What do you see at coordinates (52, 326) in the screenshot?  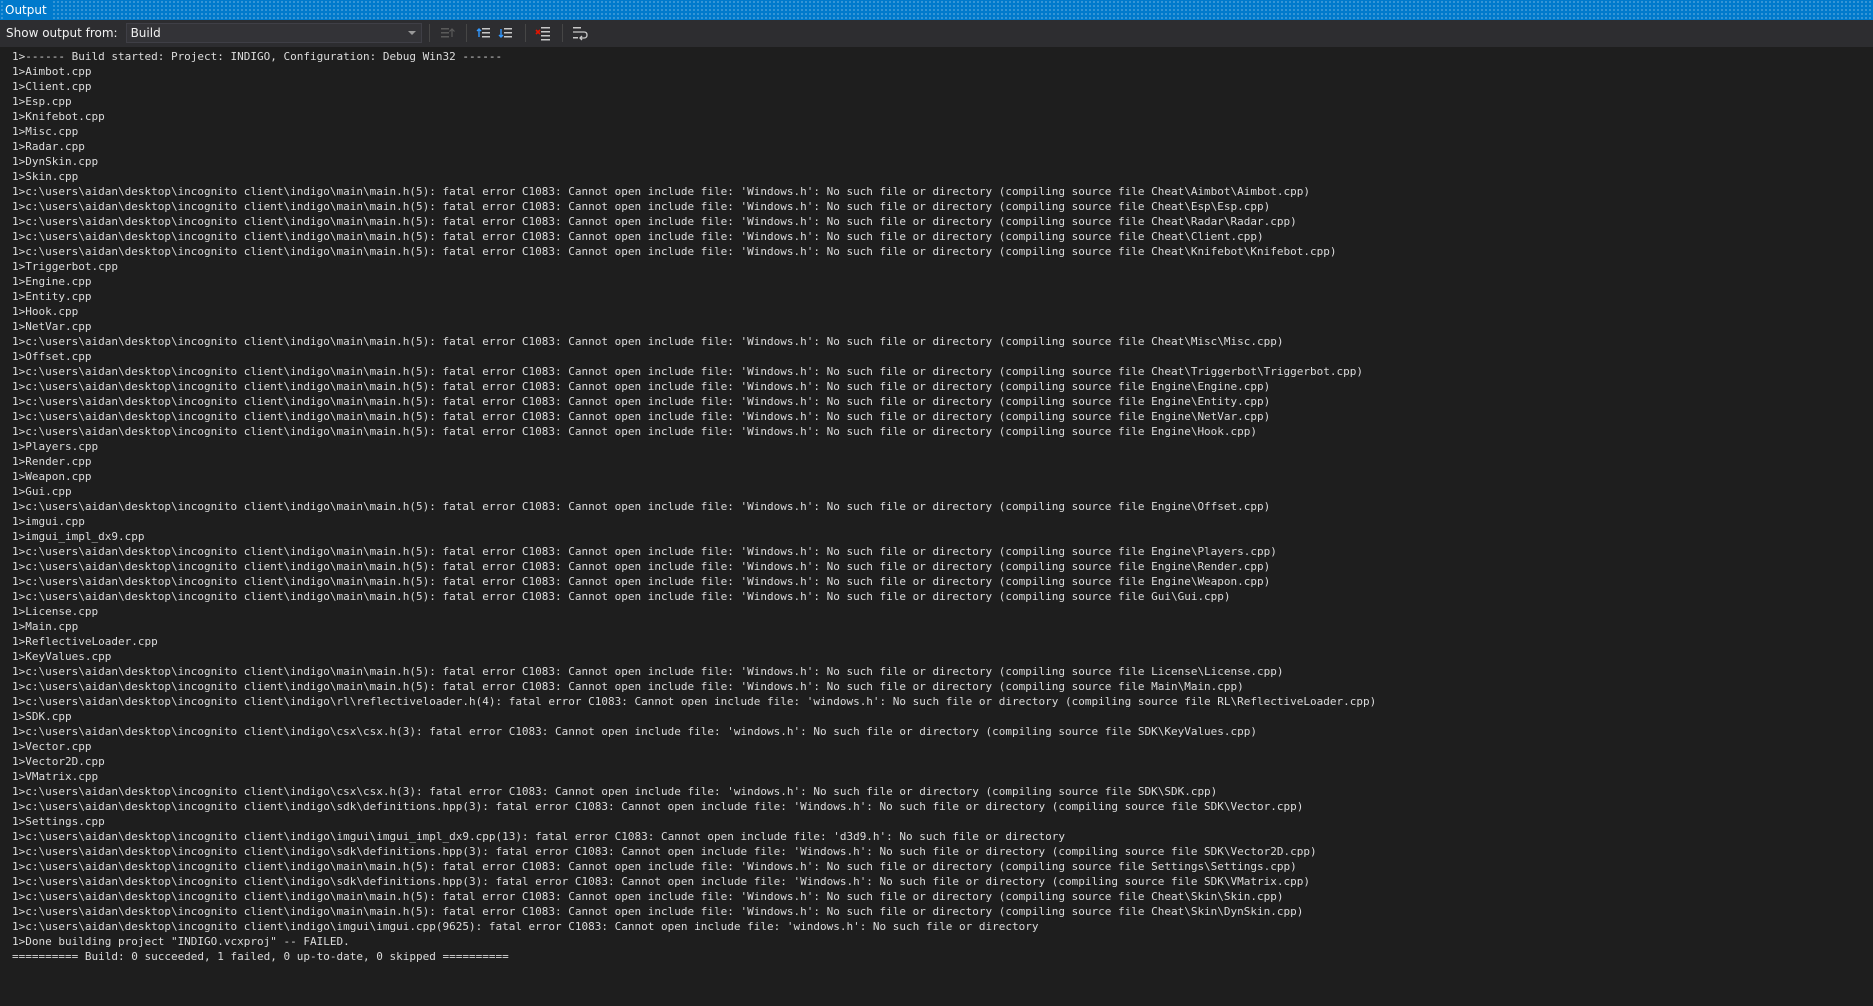 I see `output-line: 1>NetVar.cpp` at bounding box center [52, 326].